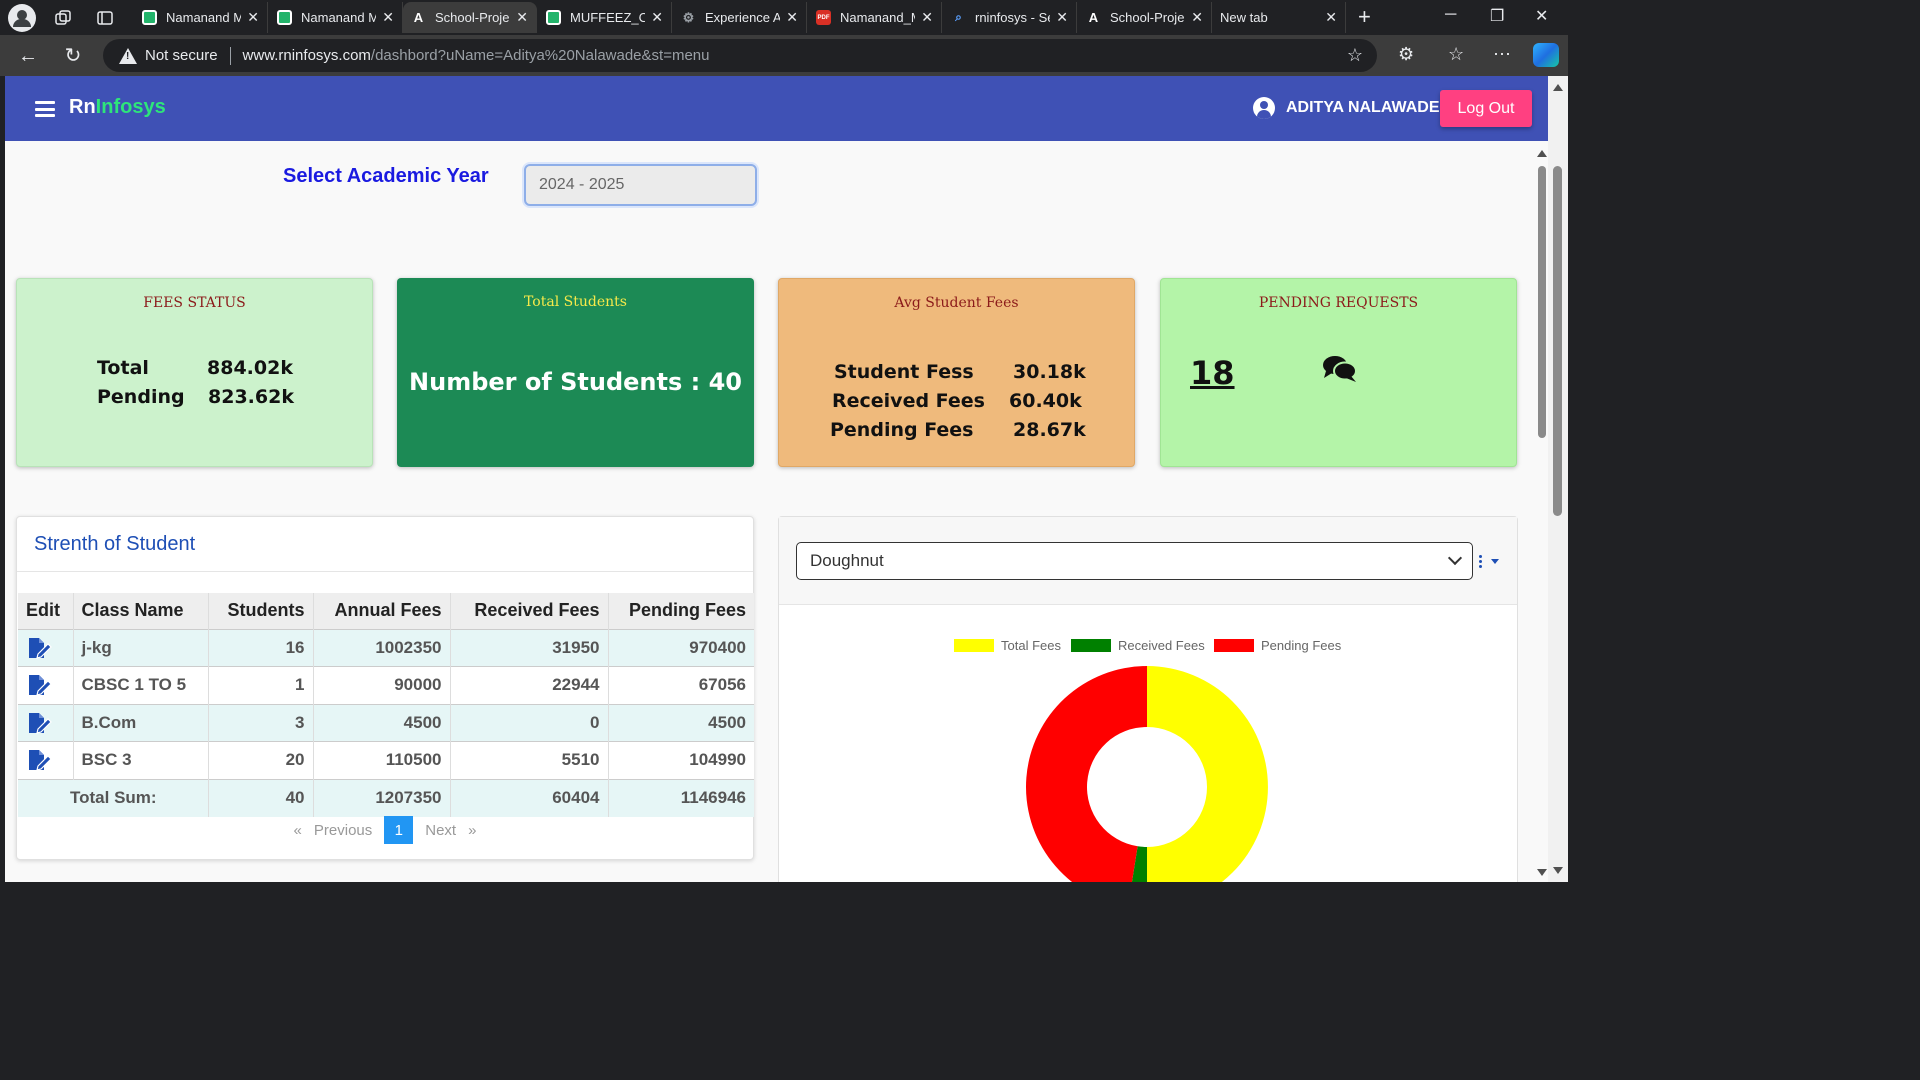  I want to click on favorite-star-icon: ☆, so click(1355, 55).